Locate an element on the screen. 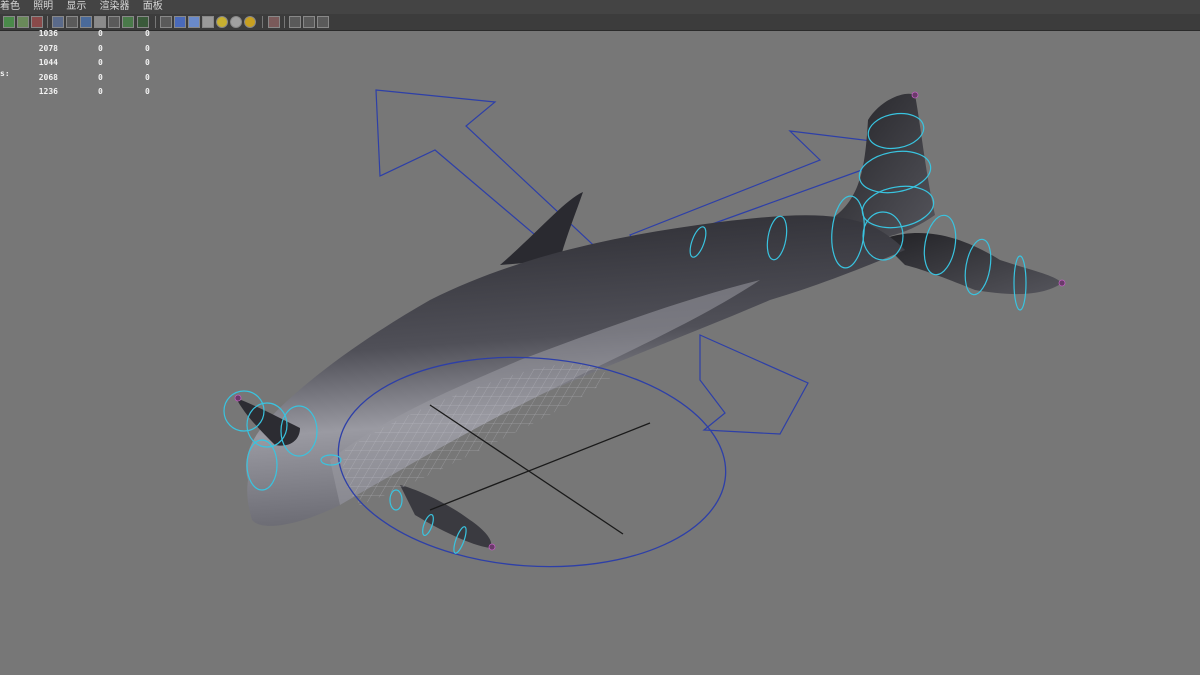  panel-toolbar is located at coordinates (600, 22).